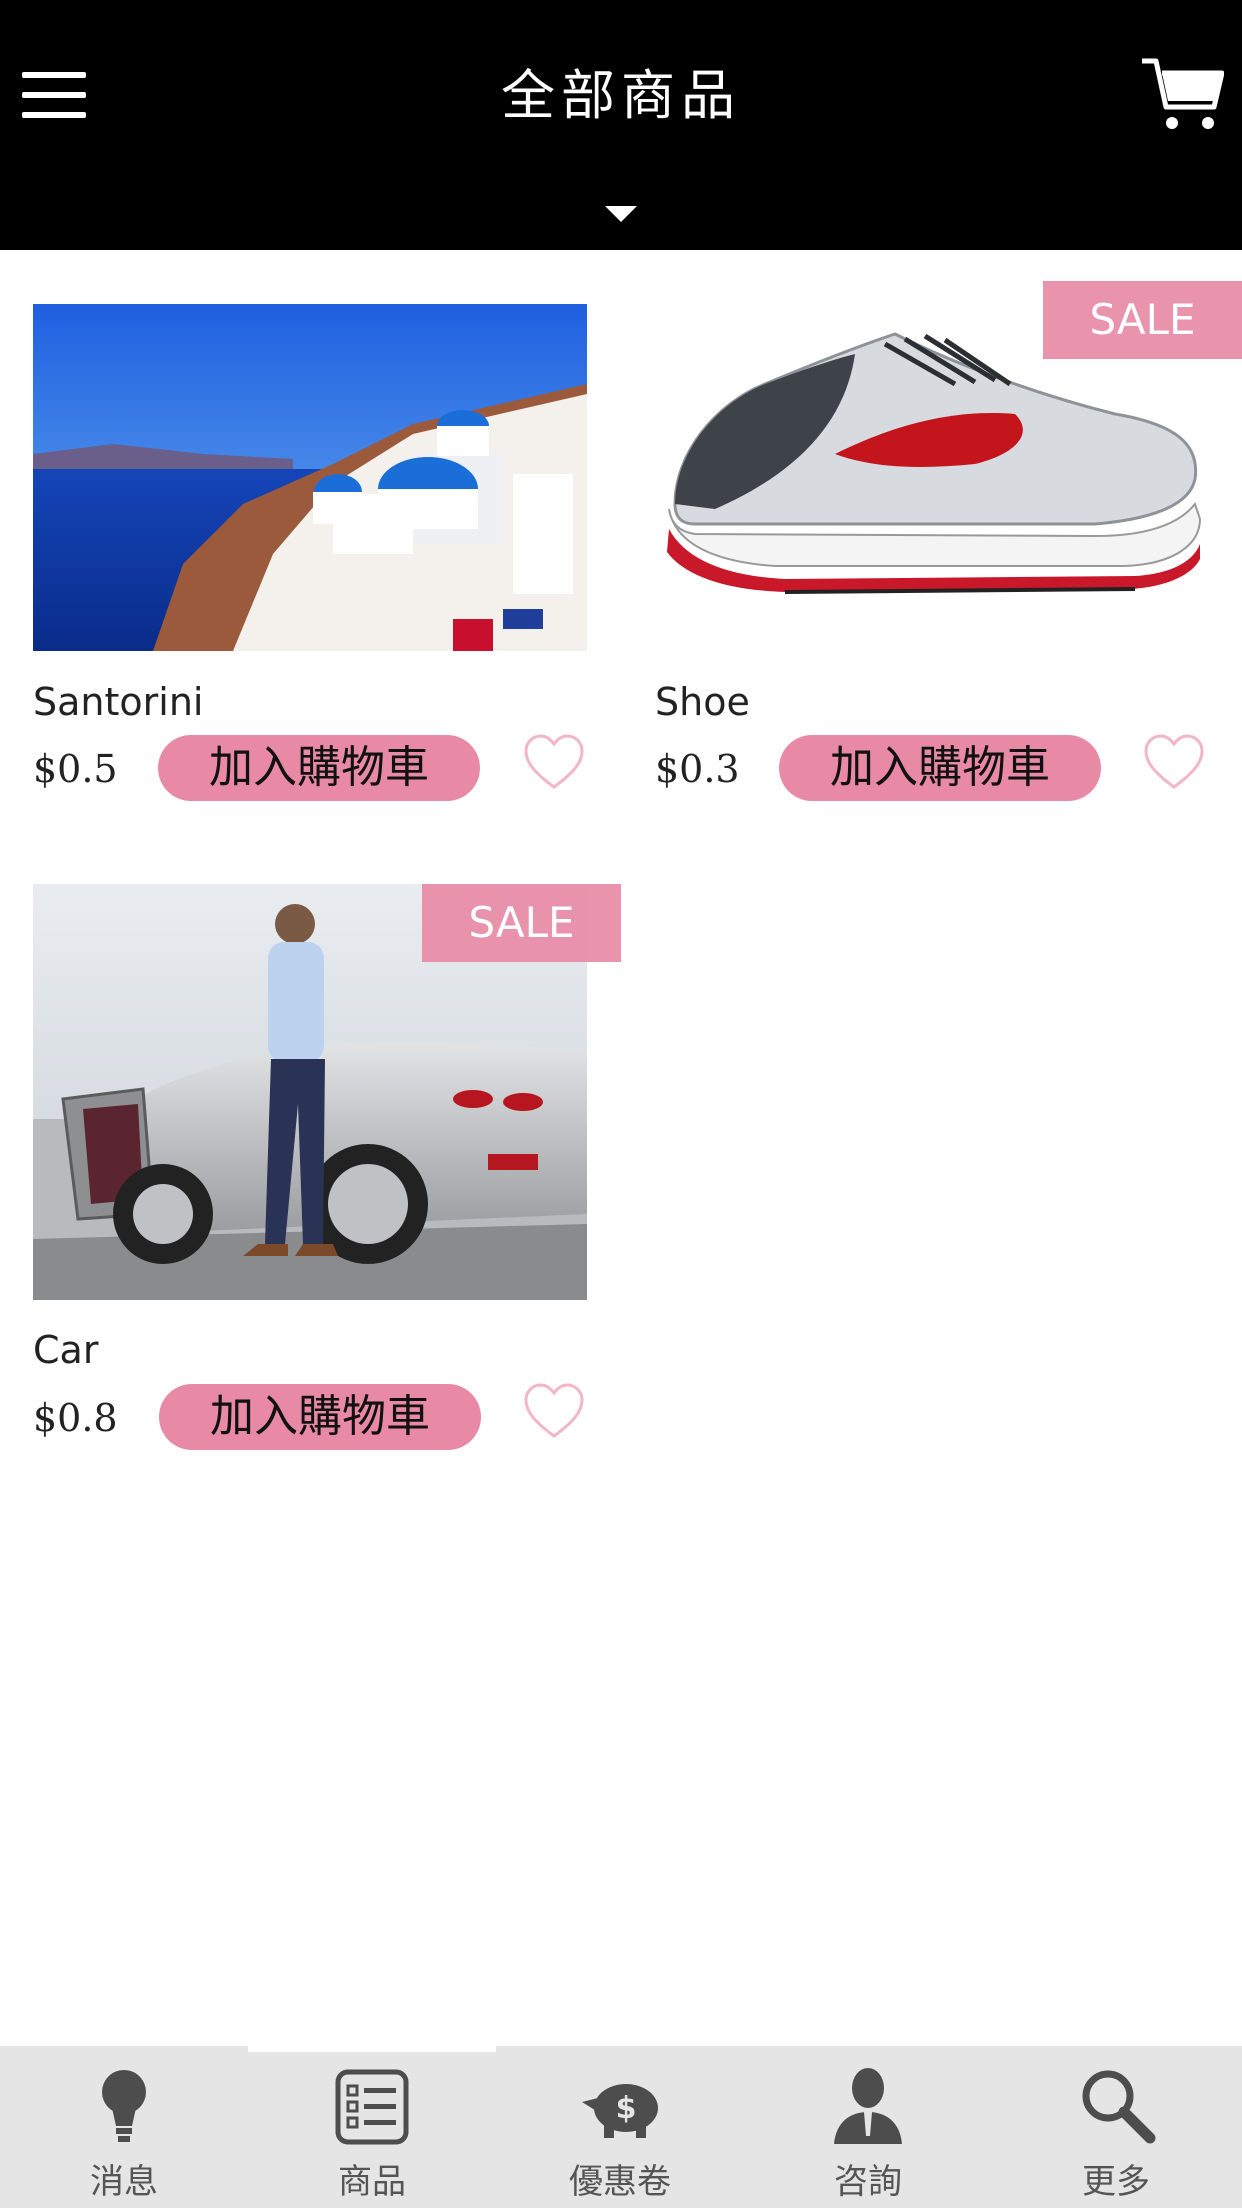  Describe the element at coordinates (118, 702) in the screenshot. I see `product-name: Santorini` at that location.